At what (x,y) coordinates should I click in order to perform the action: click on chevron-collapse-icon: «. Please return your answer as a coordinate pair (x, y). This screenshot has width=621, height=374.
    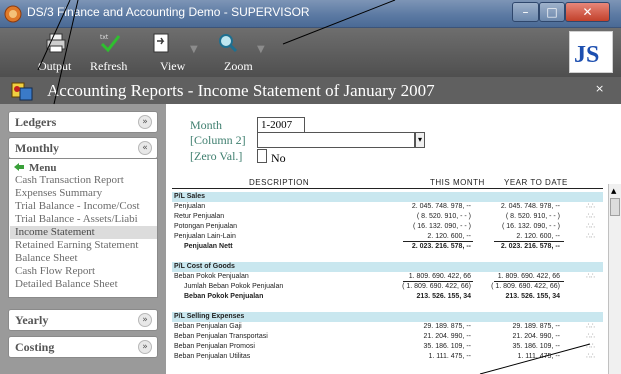
    Looking at the image, I should click on (145, 148).